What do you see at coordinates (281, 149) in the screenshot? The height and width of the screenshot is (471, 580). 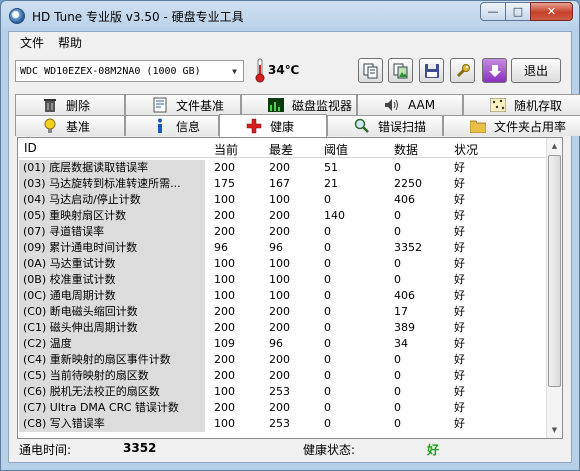 I see `column-header-worst: 最差` at bounding box center [281, 149].